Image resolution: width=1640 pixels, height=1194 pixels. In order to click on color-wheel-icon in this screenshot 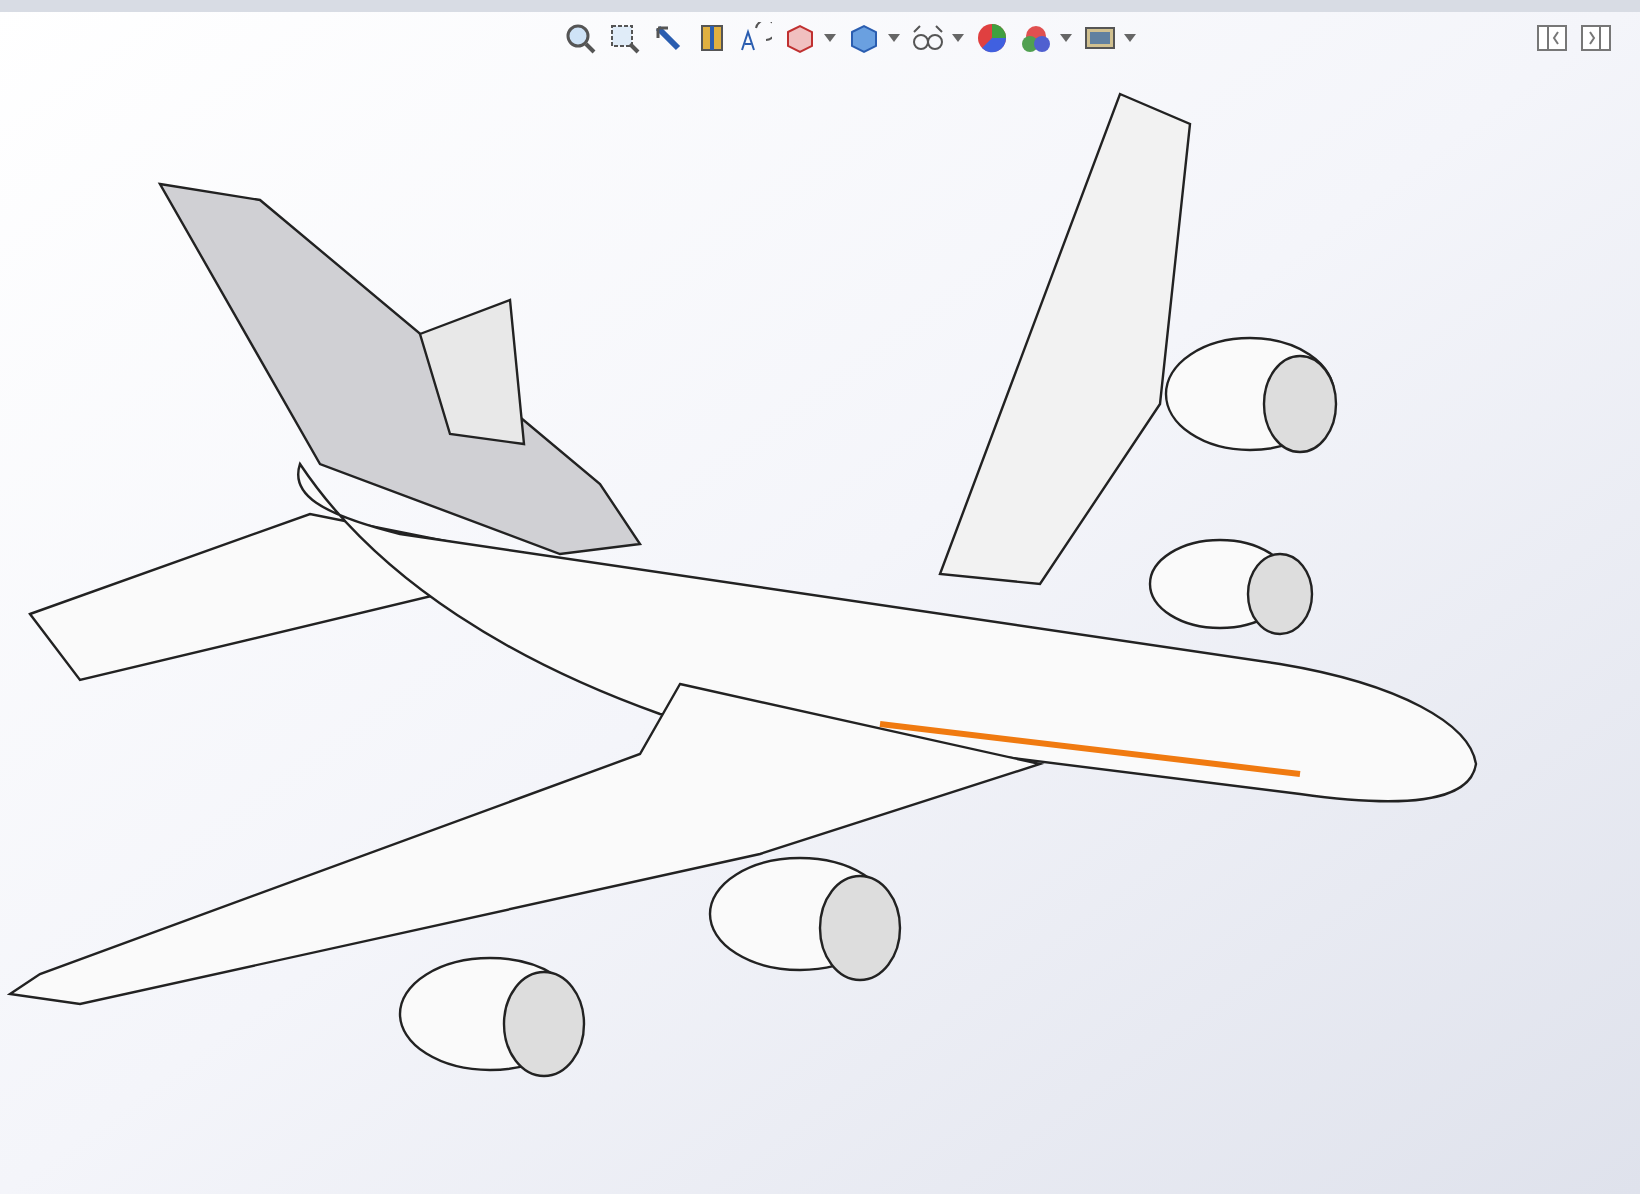, I will do `click(992, 38)`.